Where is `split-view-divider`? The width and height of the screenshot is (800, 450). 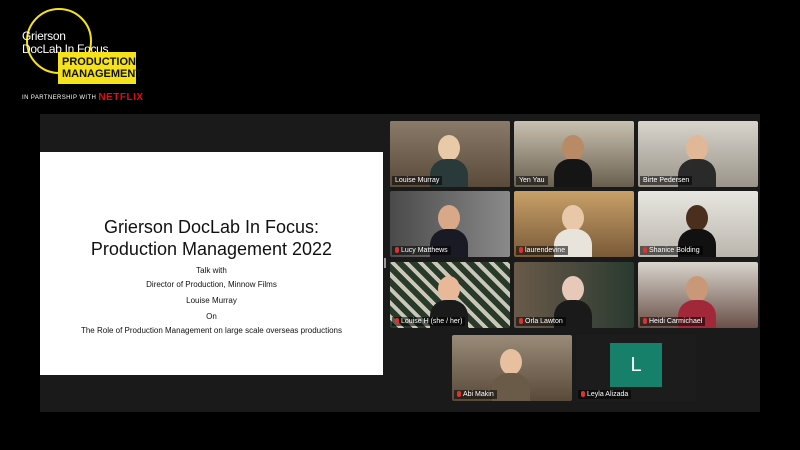
split-view-divider is located at coordinates (385, 263).